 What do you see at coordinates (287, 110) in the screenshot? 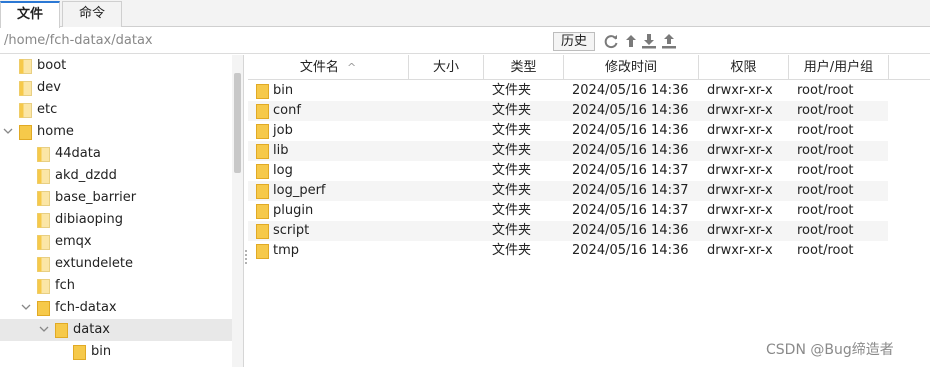
I see `file-name: conf` at bounding box center [287, 110].